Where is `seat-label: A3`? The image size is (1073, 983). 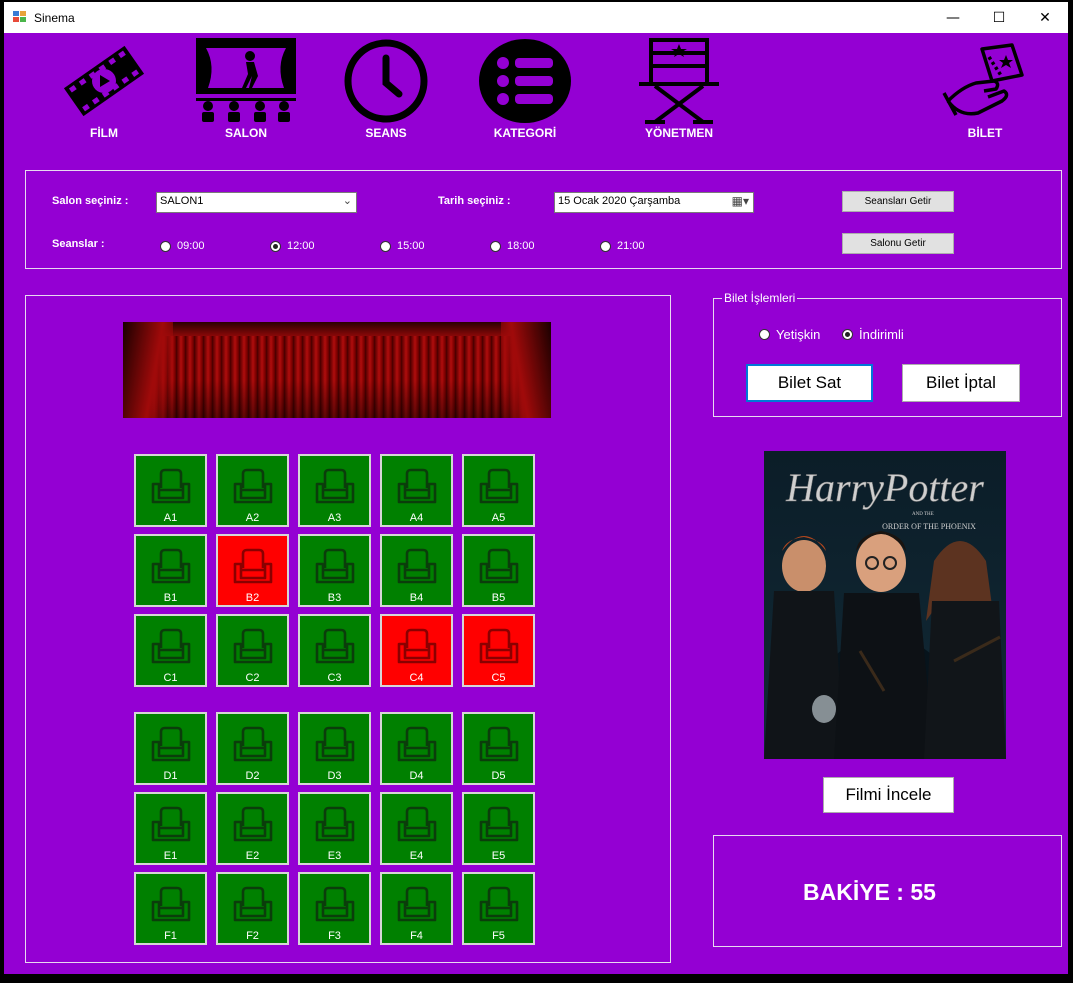
seat-label: A3 is located at coordinates (334, 518).